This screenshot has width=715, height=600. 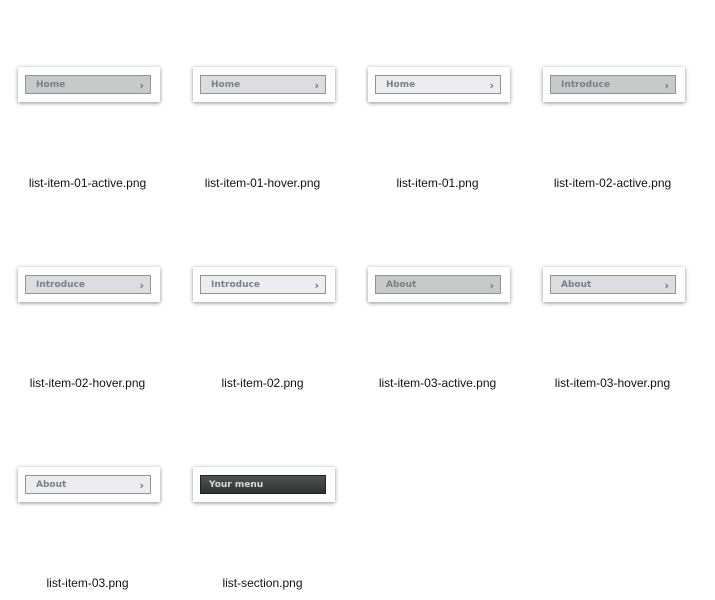 I want to click on file-tile: About › list-item-03-hover.png, so click(x=612, y=300).